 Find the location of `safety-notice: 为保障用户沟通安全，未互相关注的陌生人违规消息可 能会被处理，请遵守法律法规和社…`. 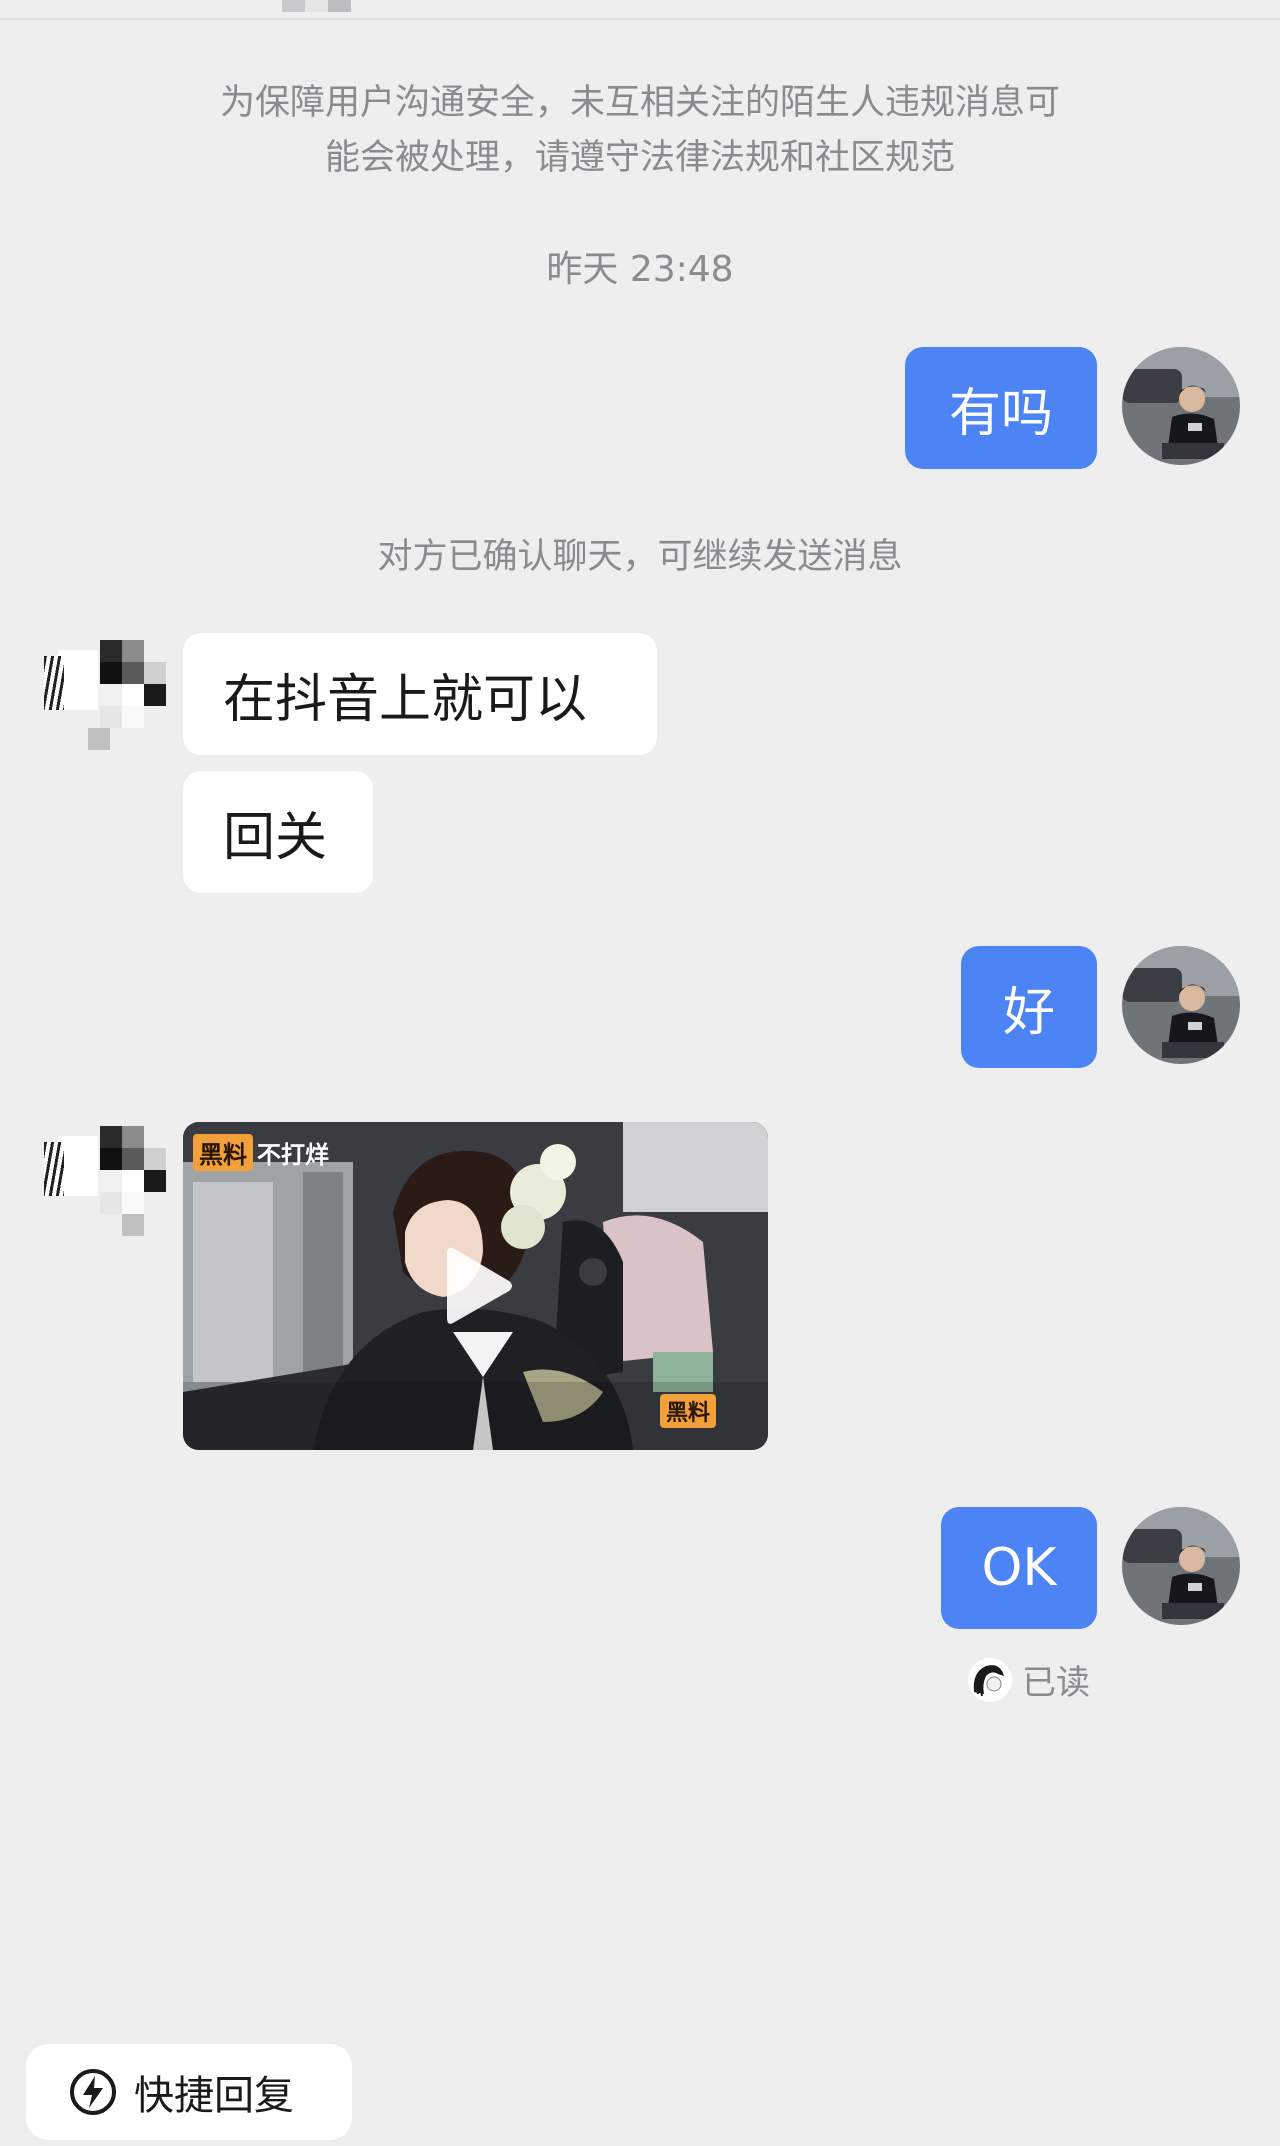

safety-notice: 为保障用户沟通安全，未互相关注的陌生人违规消息可 能会被处理，请遵守法律法规和社… is located at coordinates (640, 131).